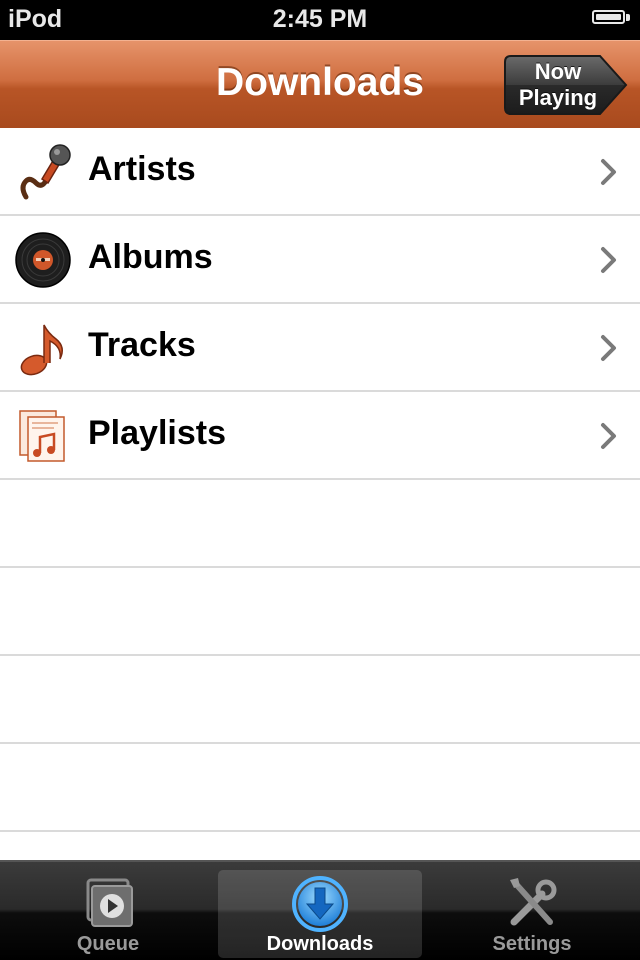 Image resolution: width=640 pixels, height=960 pixels. I want to click on tab-bar: Queue Downloads Settings, so click(320, 910).